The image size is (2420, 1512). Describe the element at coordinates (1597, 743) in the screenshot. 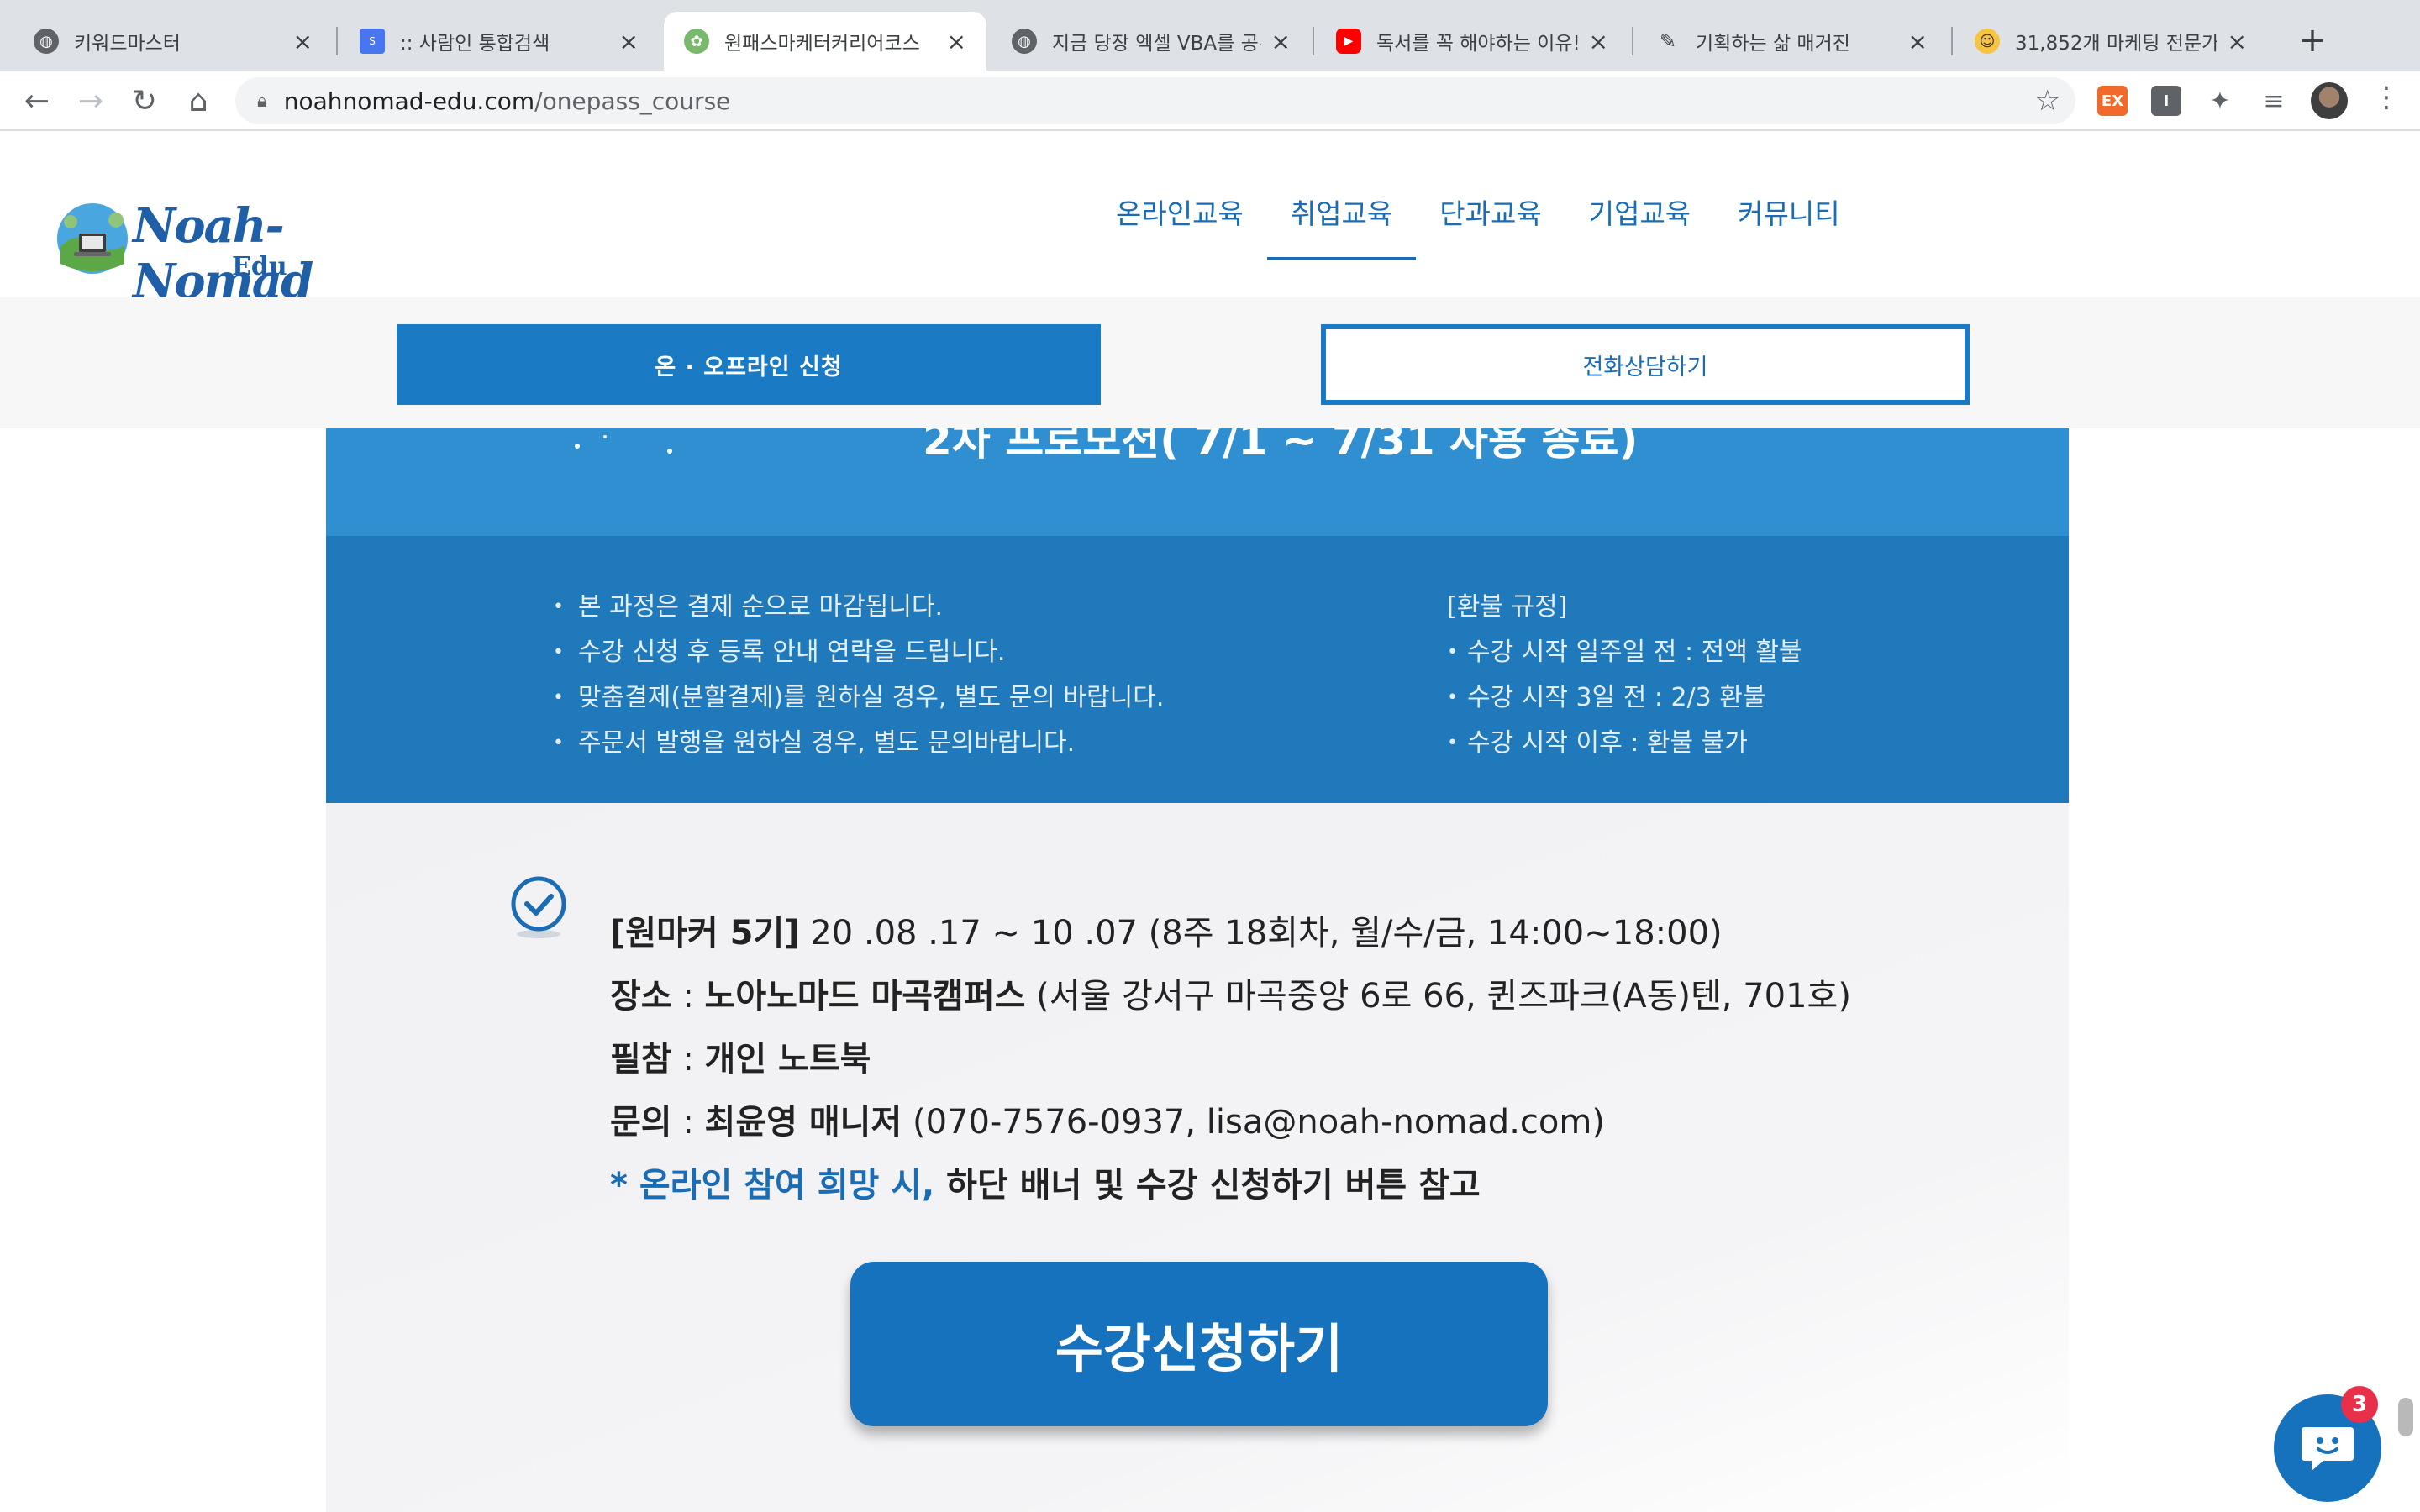

I see `refund-item: • 수강 시작 이후 : 환불 불가` at that location.